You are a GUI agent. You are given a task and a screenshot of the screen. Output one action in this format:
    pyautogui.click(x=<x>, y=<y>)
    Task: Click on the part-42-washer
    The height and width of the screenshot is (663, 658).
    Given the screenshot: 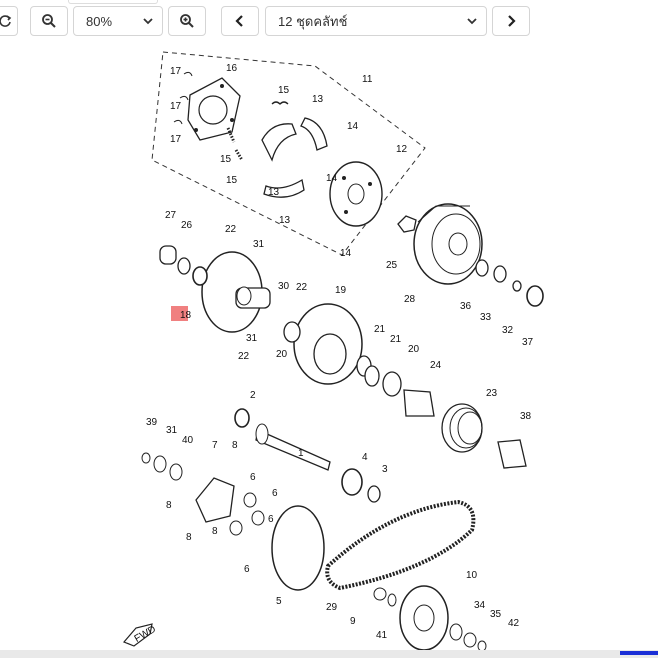 What is the action you would take?
    pyautogui.click(x=392, y=600)
    